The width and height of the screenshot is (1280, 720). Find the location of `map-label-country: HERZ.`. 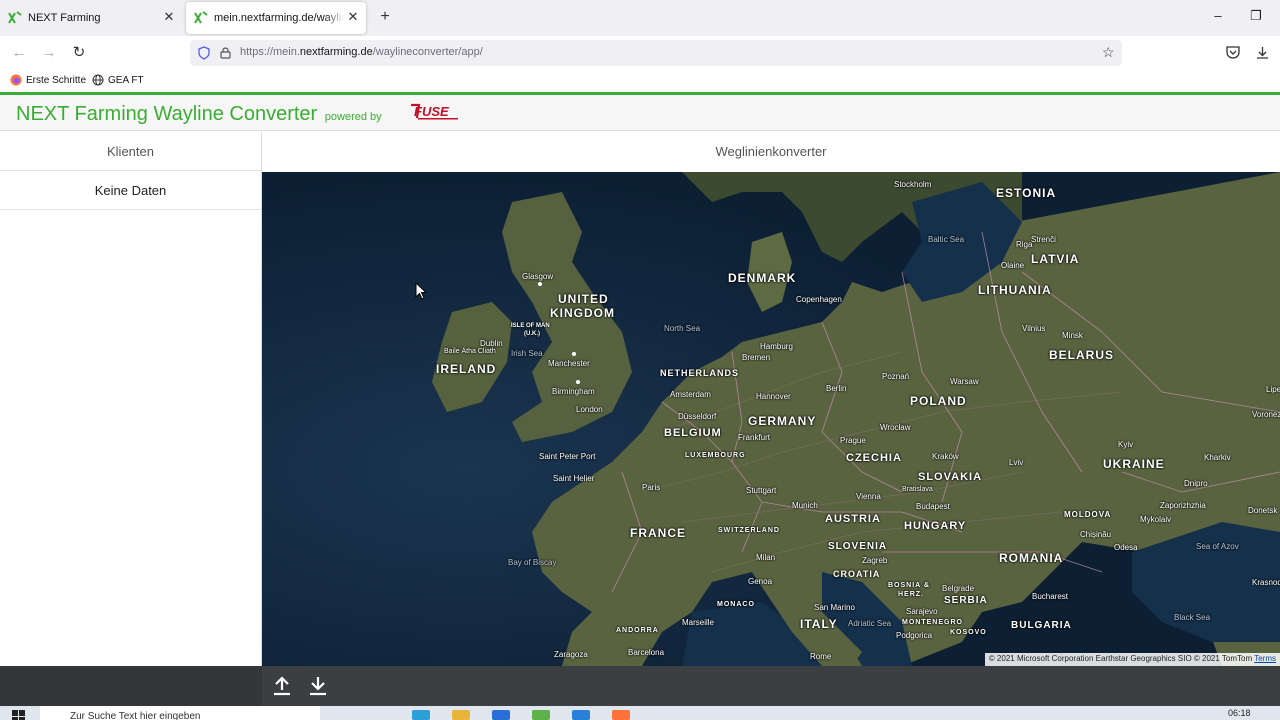

map-label-country: HERZ. is located at coordinates (911, 594).